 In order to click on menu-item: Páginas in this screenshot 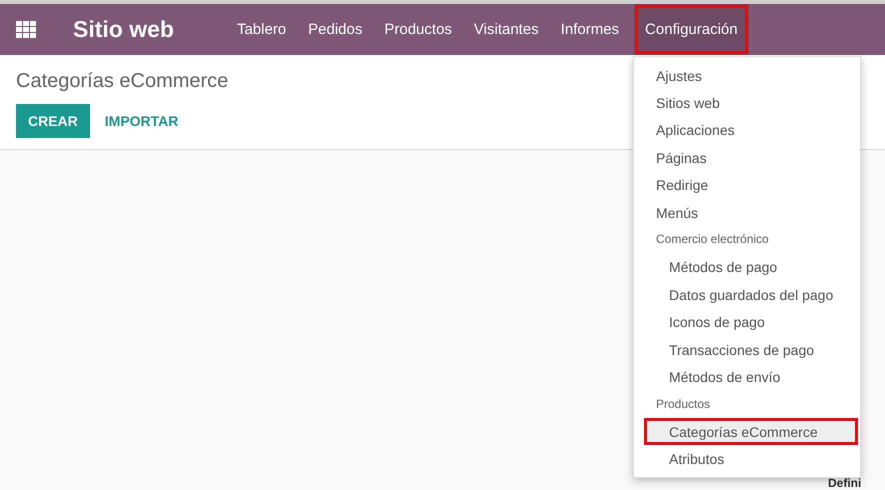, I will do `click(747, 158)`.